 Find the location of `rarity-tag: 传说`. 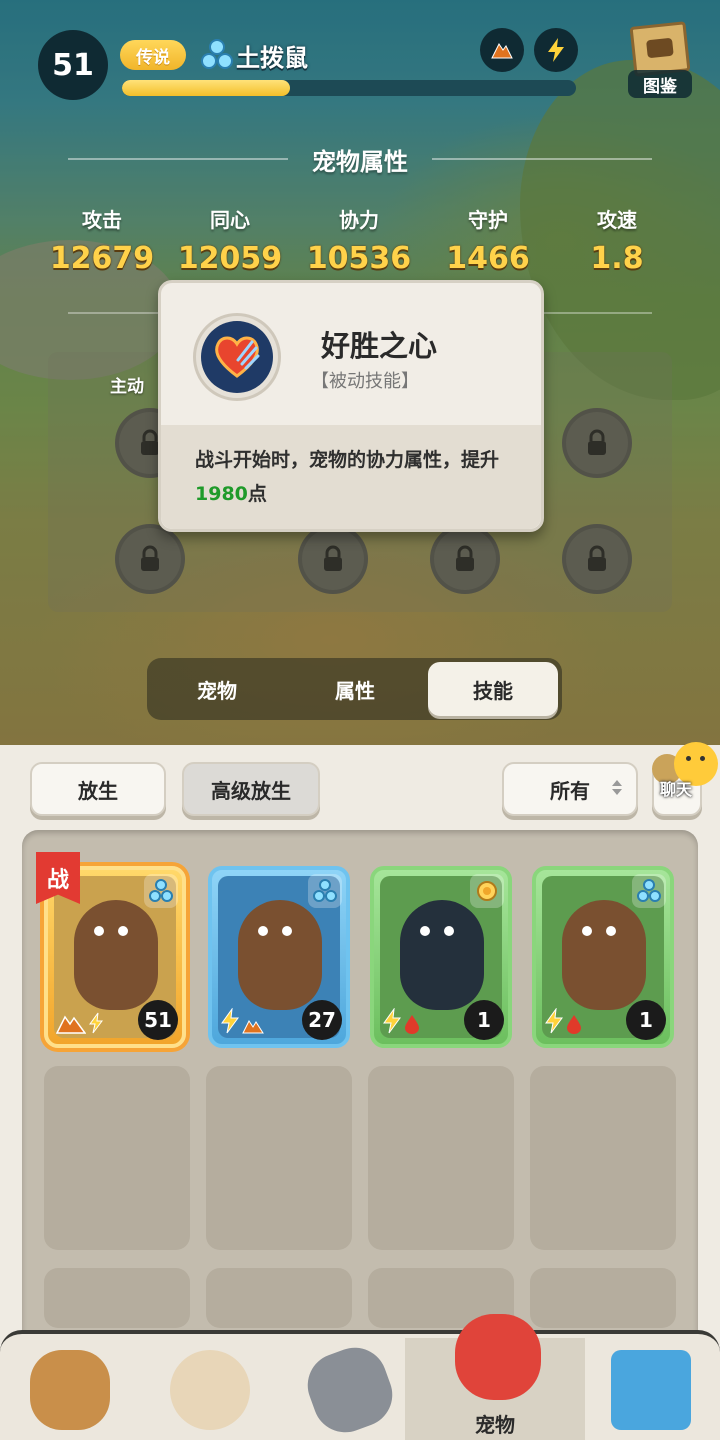

rarity-tag: 传说 is located at coordinates (153, 55).